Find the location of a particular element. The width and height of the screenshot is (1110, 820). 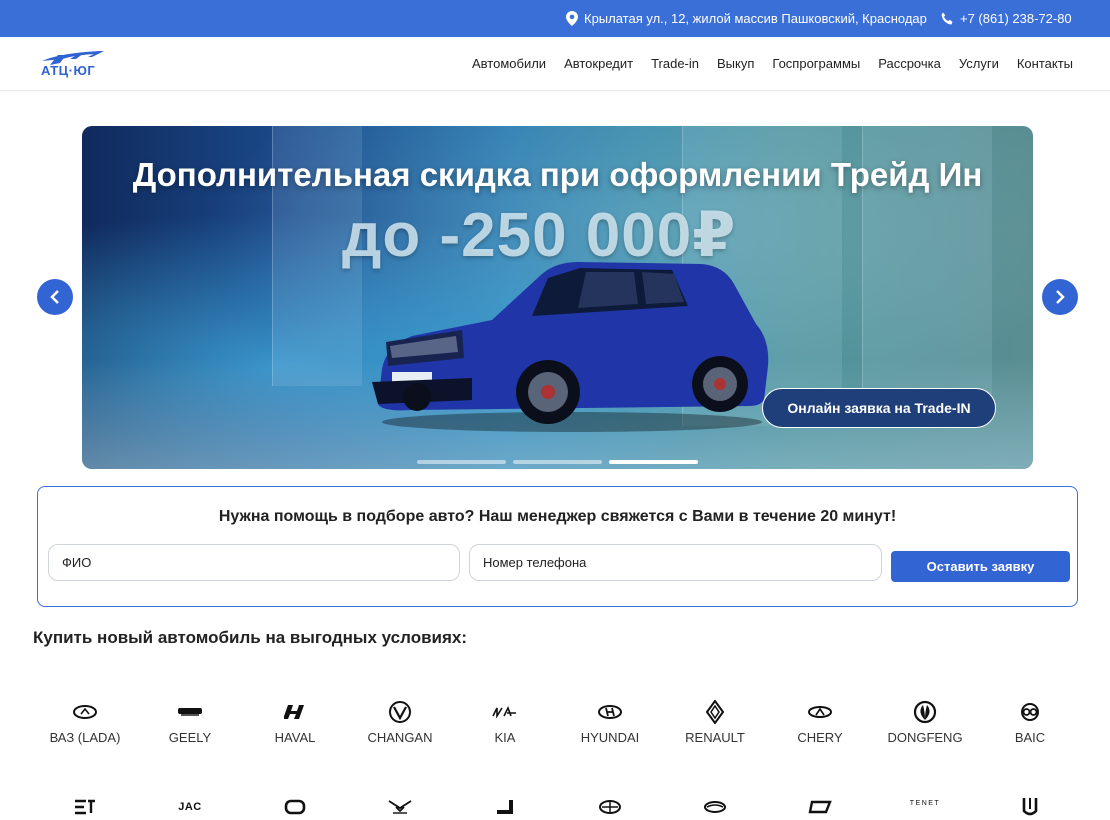

brand-jetour is located at coordinates (505, 807).